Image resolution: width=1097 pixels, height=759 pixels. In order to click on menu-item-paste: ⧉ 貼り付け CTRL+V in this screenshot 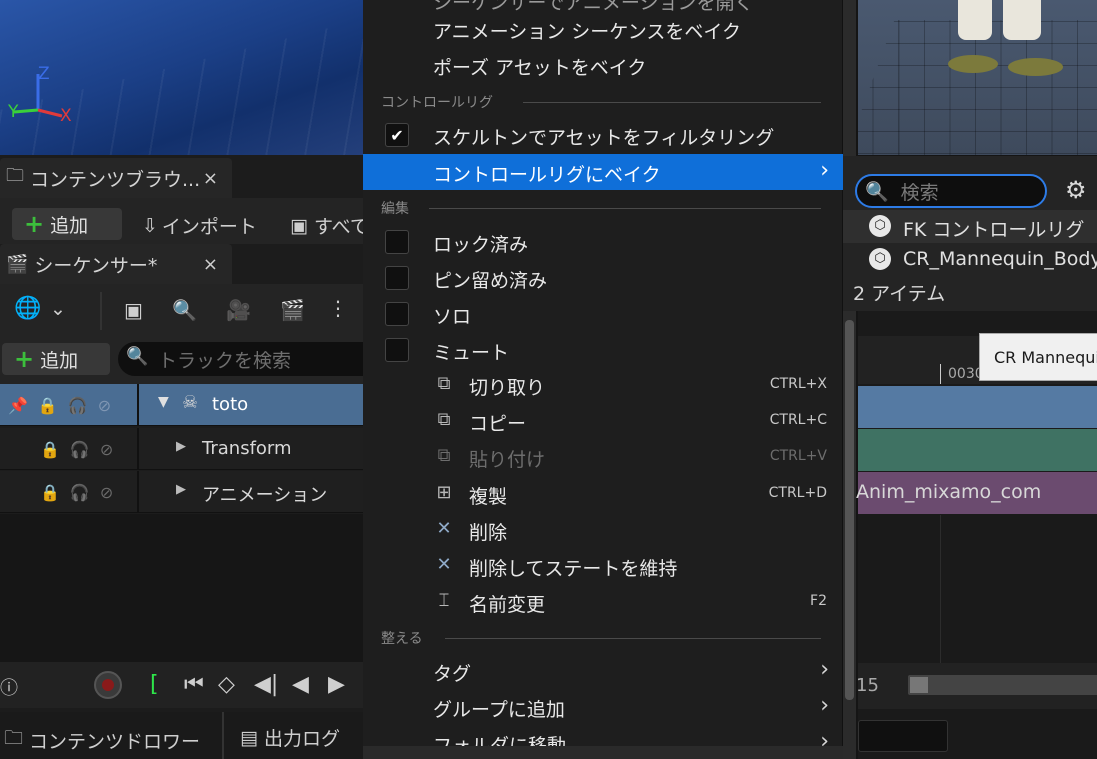, I will do `click(603, 457)`.